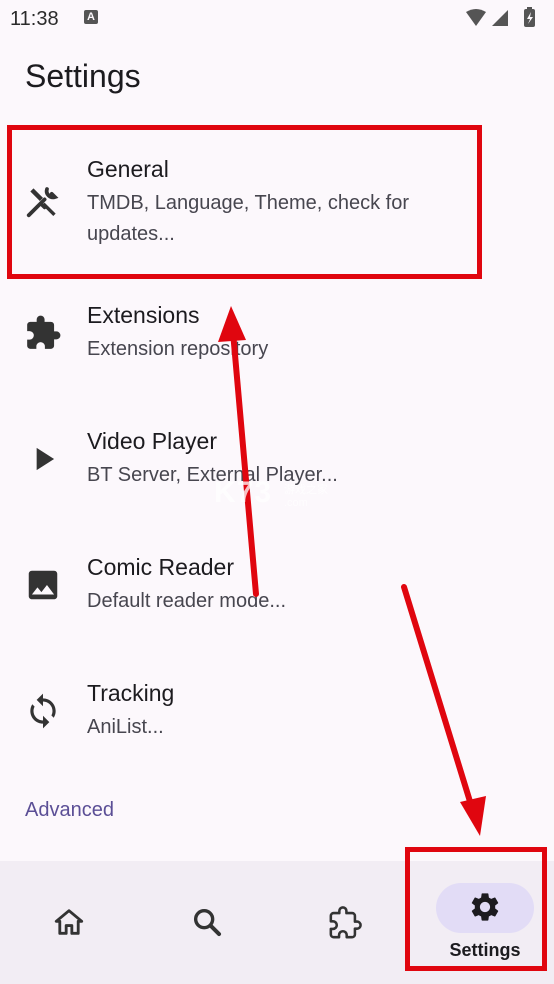 The height and width of the screenshot is (984, 554). I want to click on settings-item-title: Tracking, so click(131, 693).